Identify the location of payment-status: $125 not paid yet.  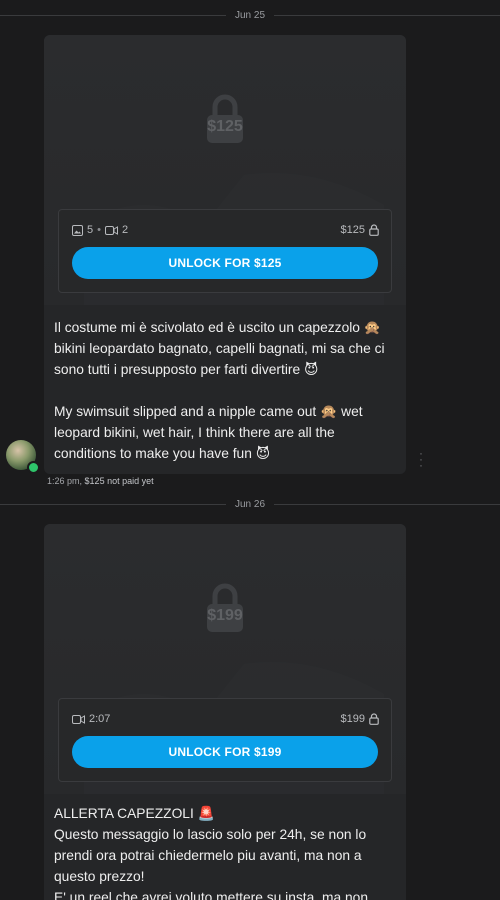
(119, 481).